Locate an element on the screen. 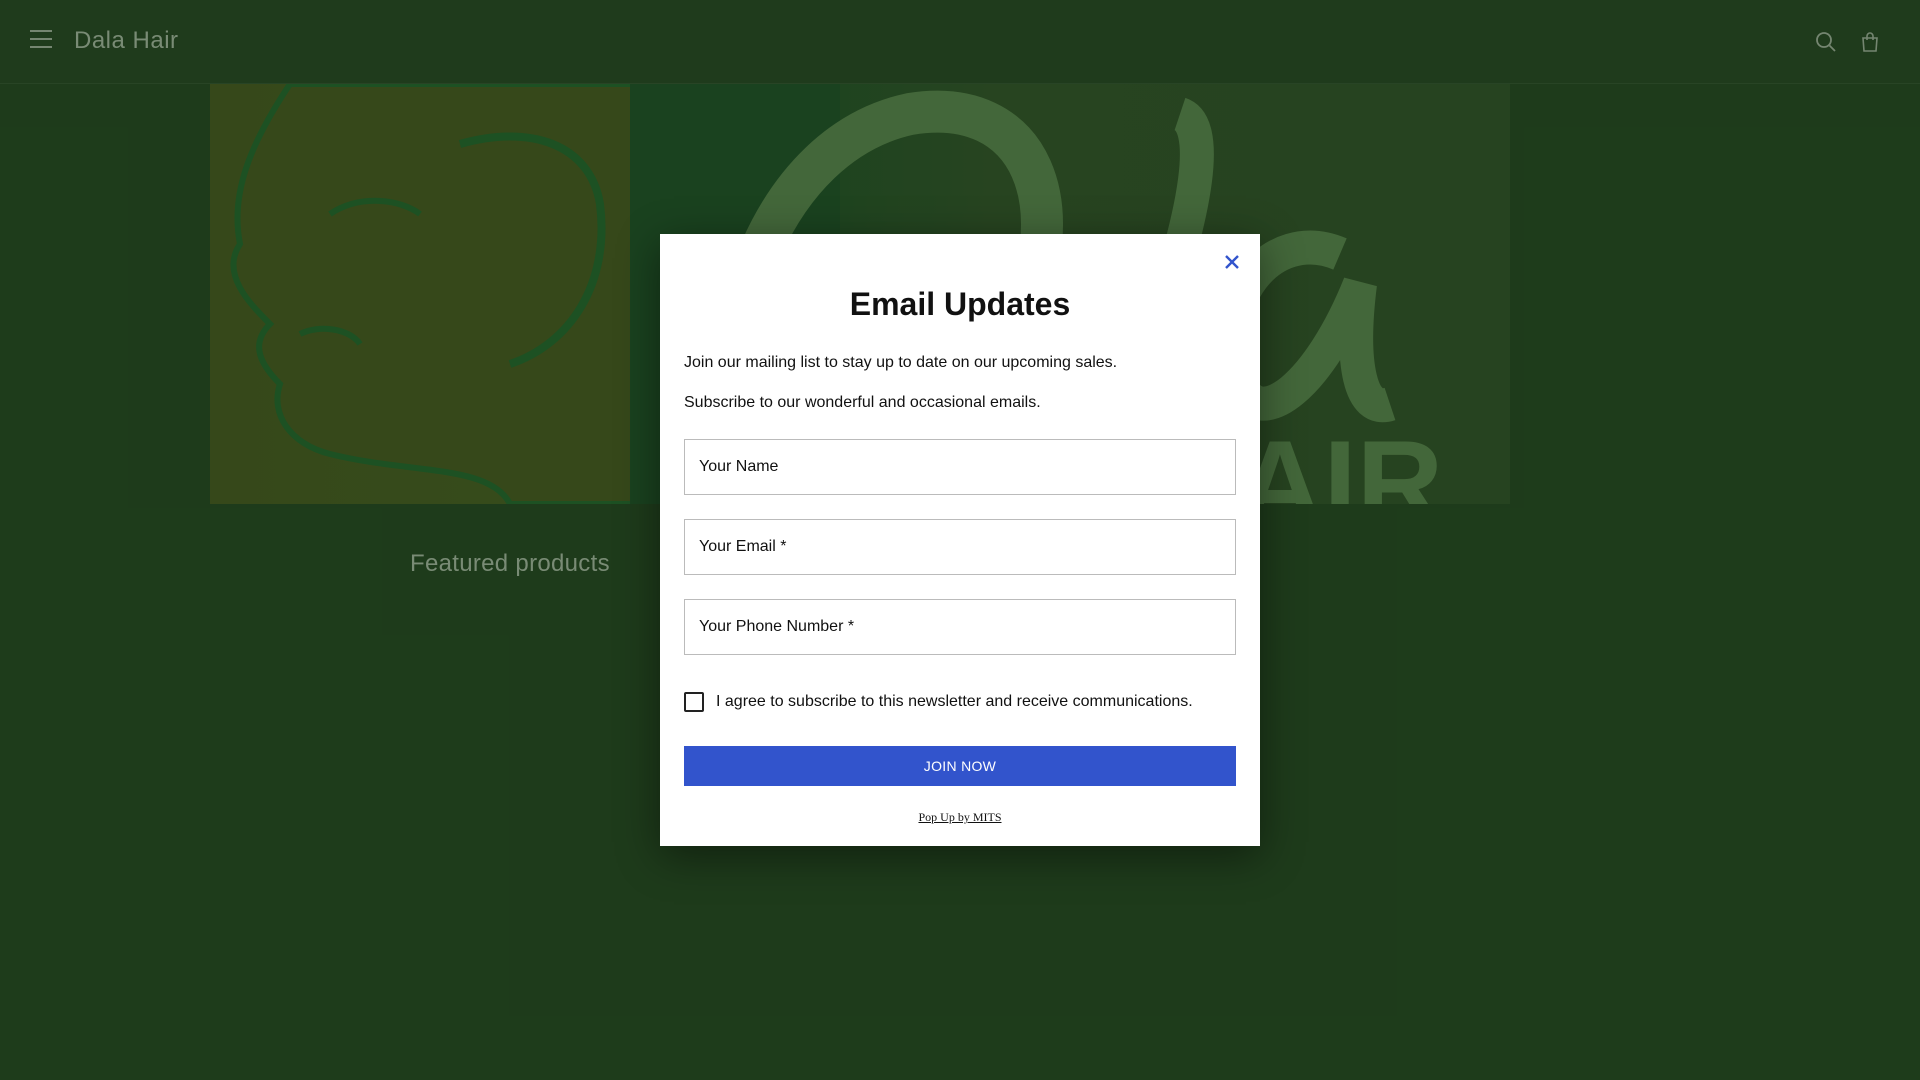  popup-title: Email Updates is located at coordinates (960, 304).